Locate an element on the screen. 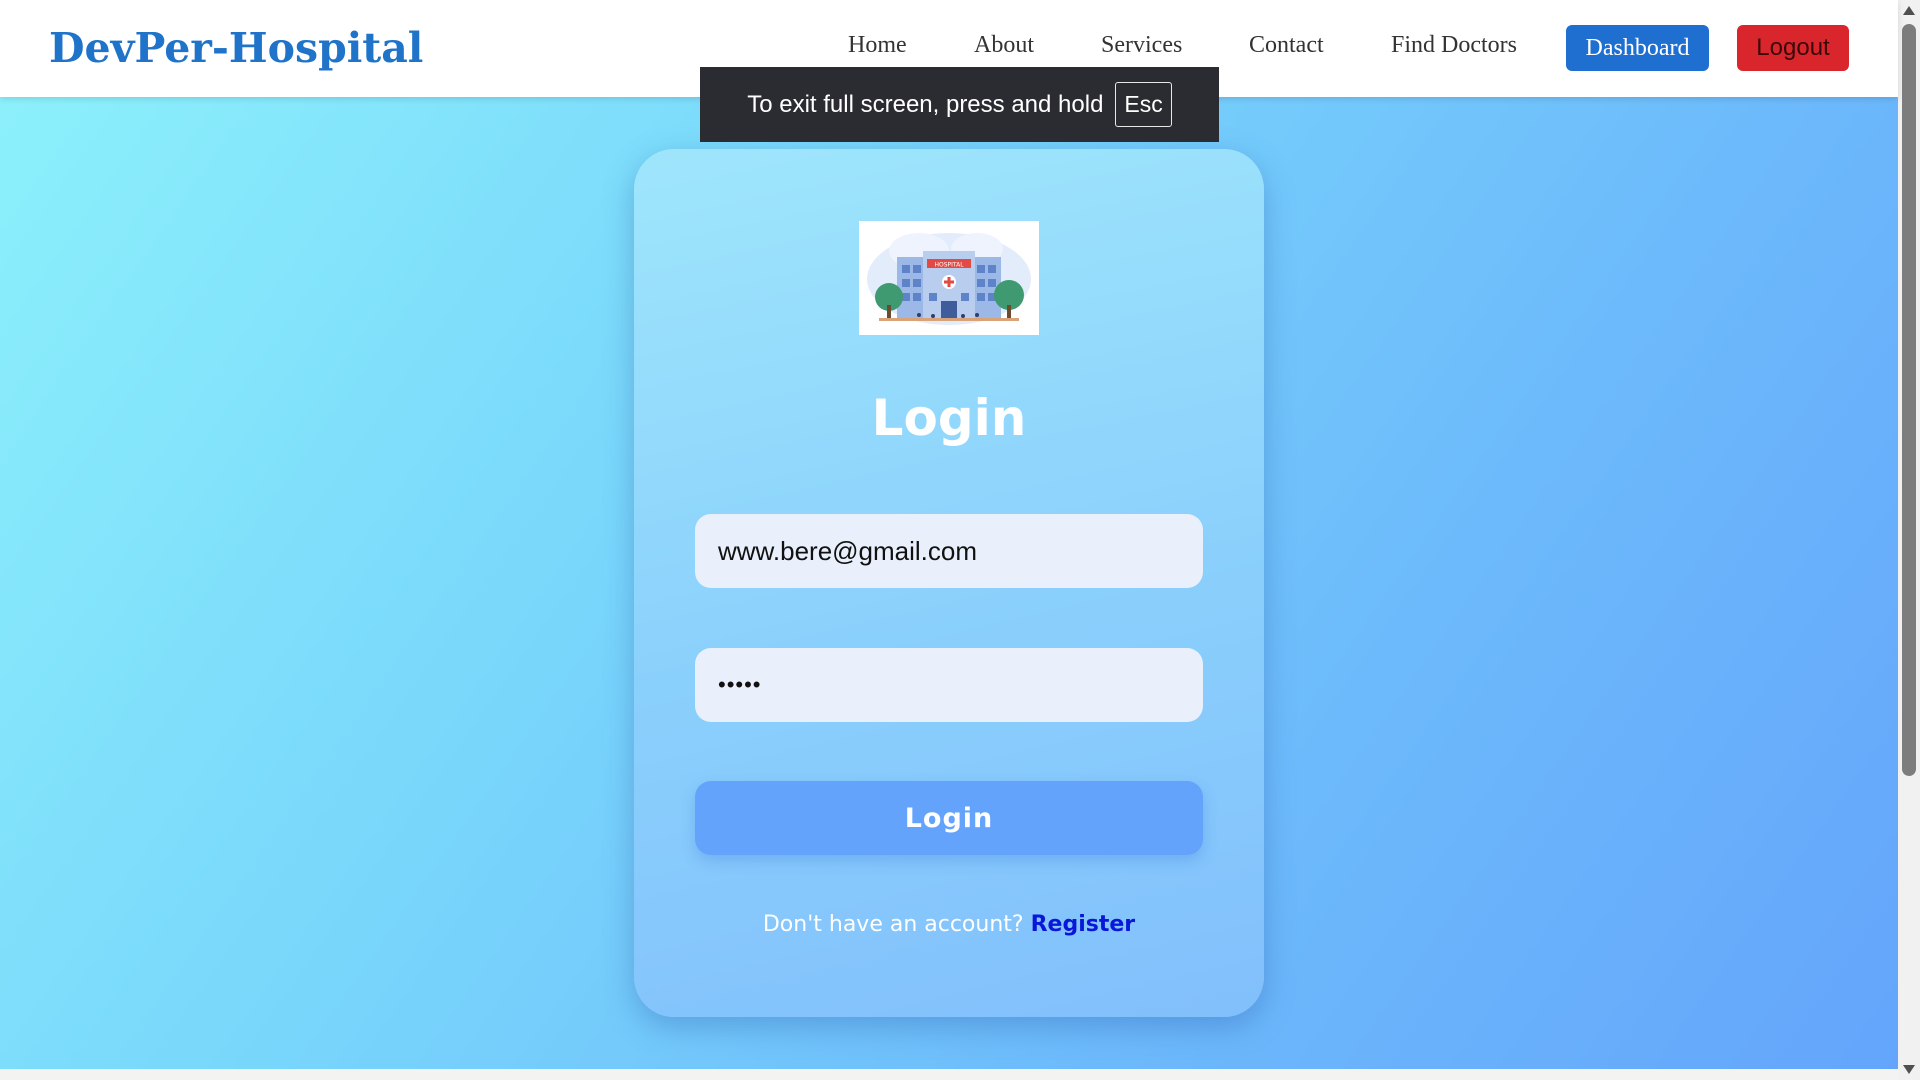 This screenshot has height=1080, width=1920. hospital-illustration: HOSPITAL is located at coordinates (949, 278).